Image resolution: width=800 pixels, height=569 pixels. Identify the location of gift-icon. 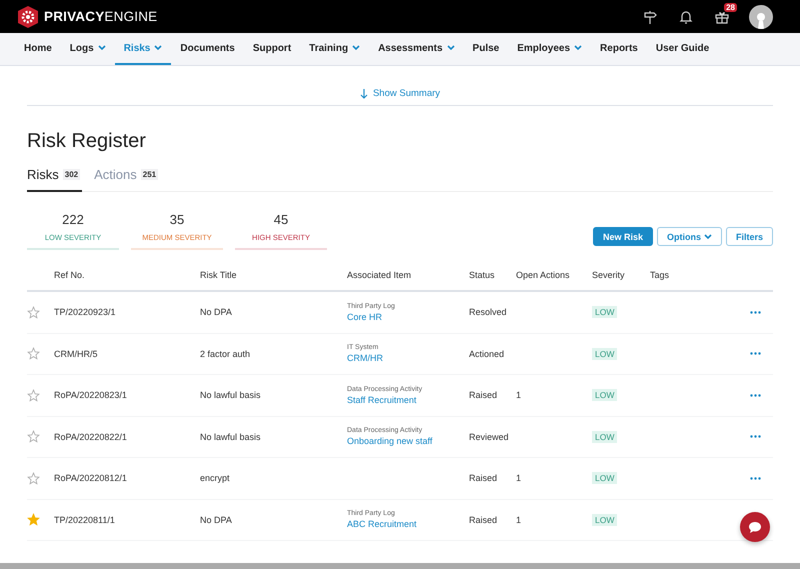
(722, 17).